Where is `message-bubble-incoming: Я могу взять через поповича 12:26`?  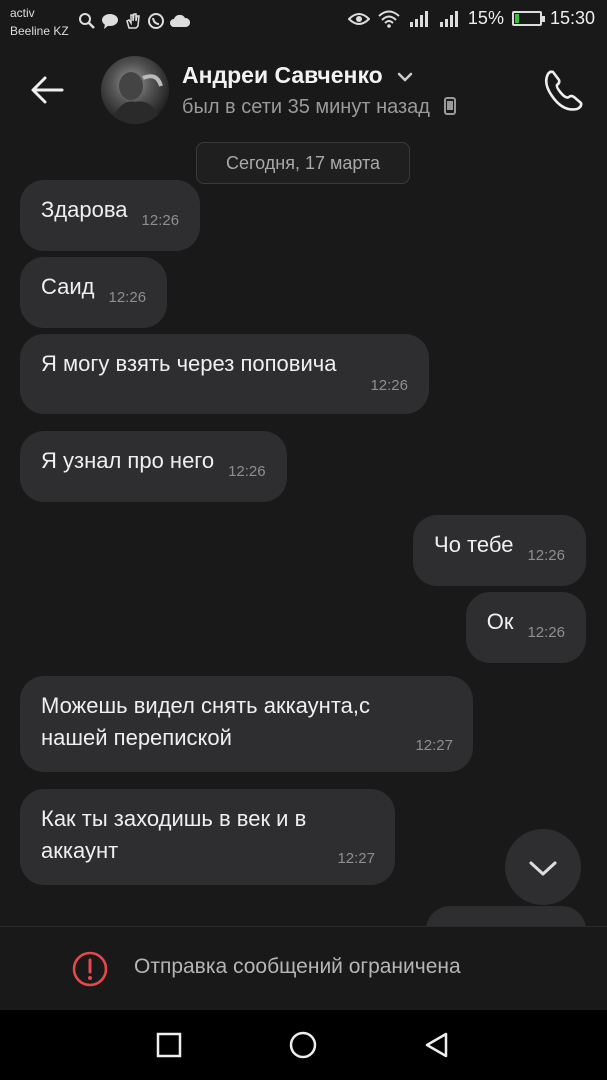 message-bubble-incoming: Я могу взять через поповича 12:26 is located at coordinates (224, 374).